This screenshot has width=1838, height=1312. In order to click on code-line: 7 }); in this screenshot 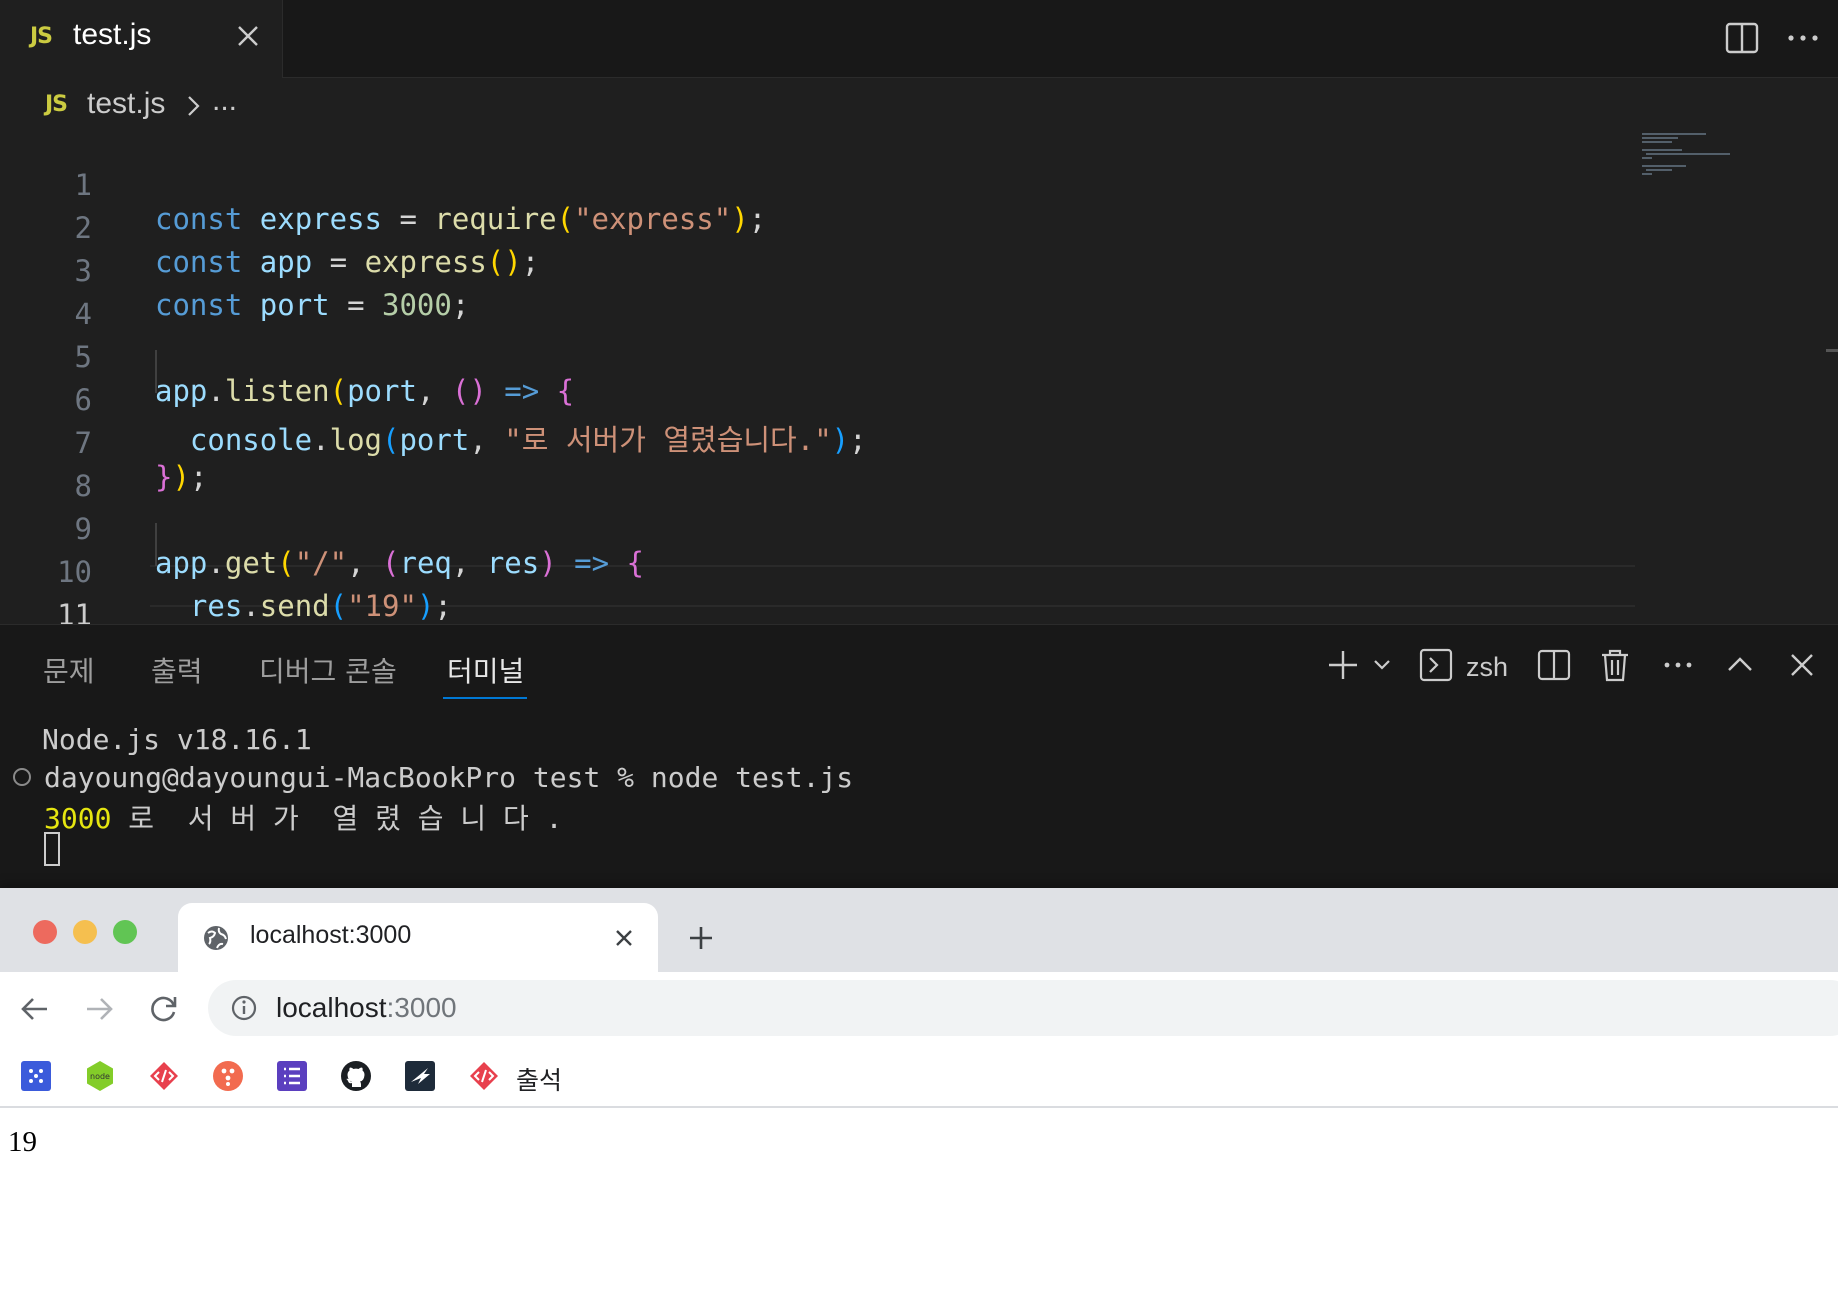, I will do `click(820, 443)`.